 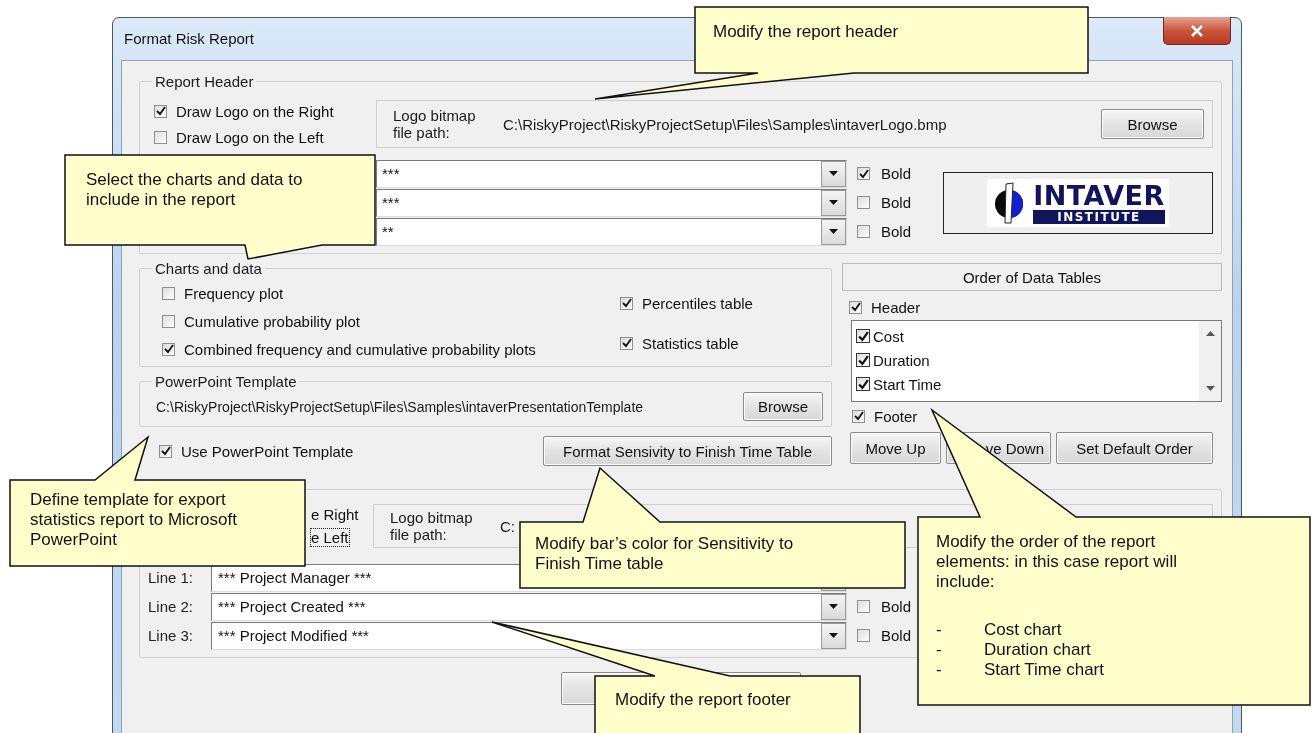 What do you see at coordinates (171, 577) in the screenshot?
I see `line-label: Line 1:` at bounding box center [171, 577].